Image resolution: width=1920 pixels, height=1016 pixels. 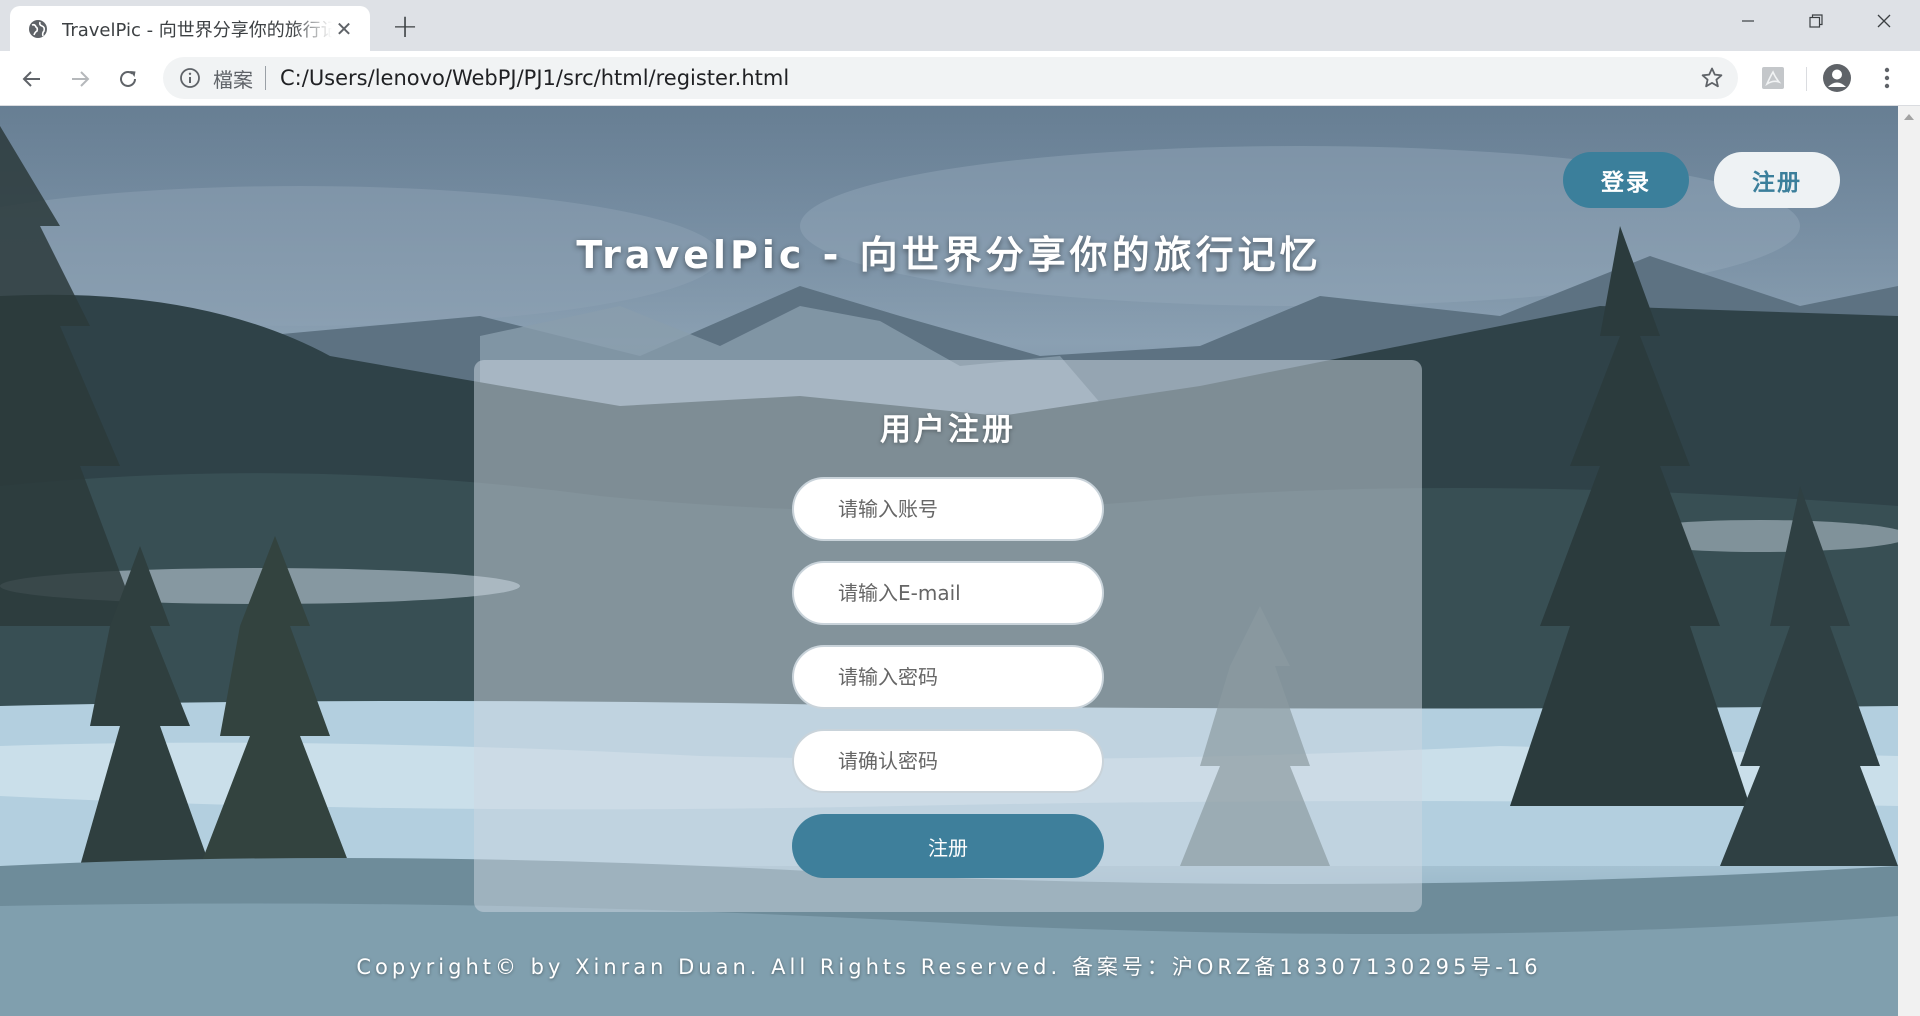 I want to click on register-submit-button: 注册, so click(x=948, y=846).